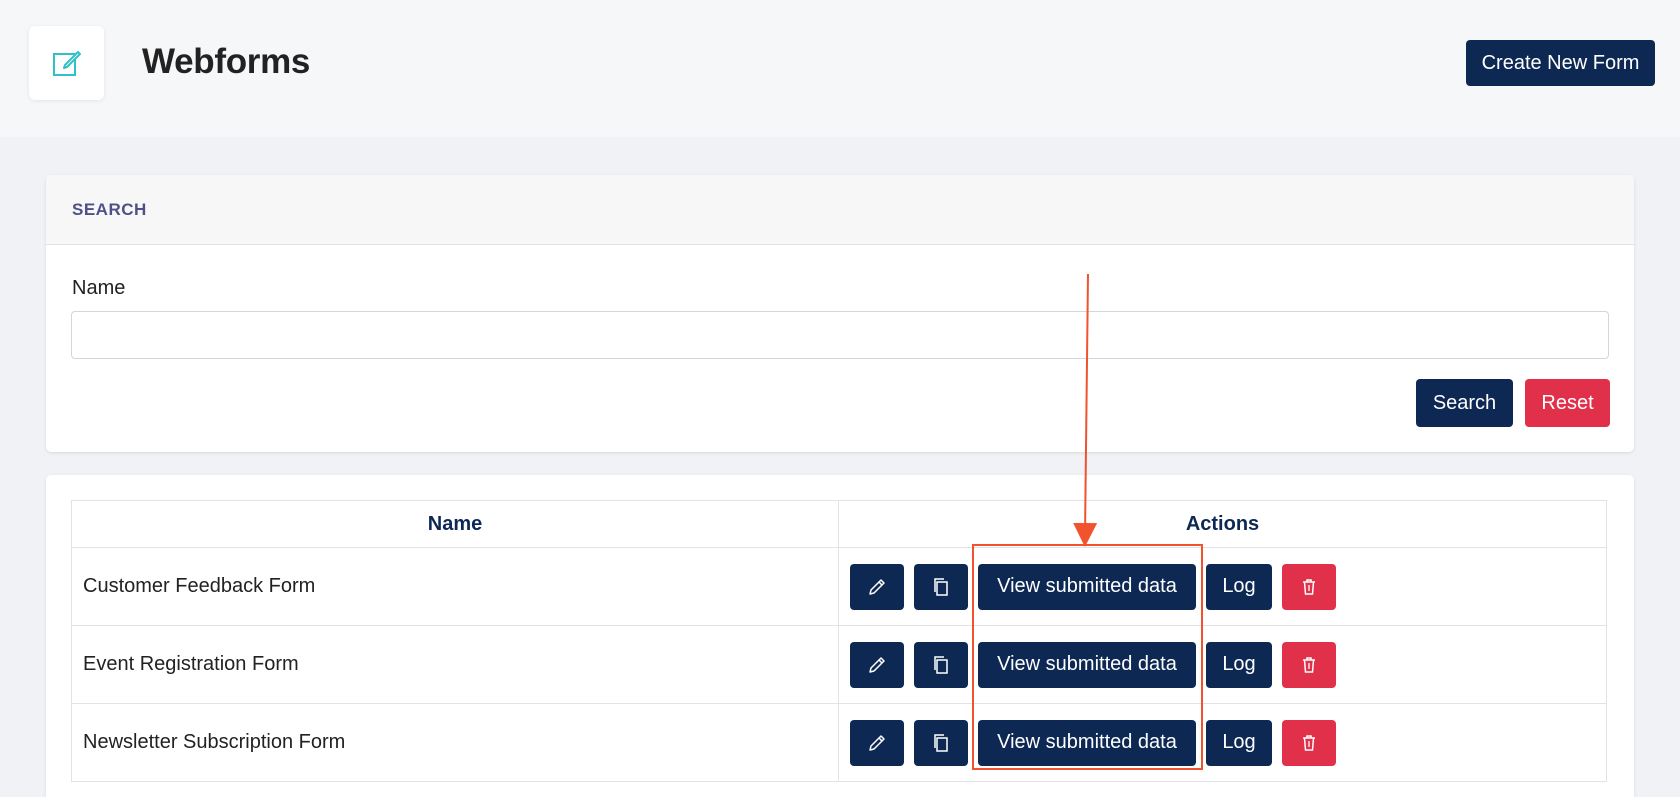 The image size is (1680, 797). What do you see at coordinates (1222, 524) in the screenshot?
I see `column-header-actions: Actions` at bounding box center [1222, 524].